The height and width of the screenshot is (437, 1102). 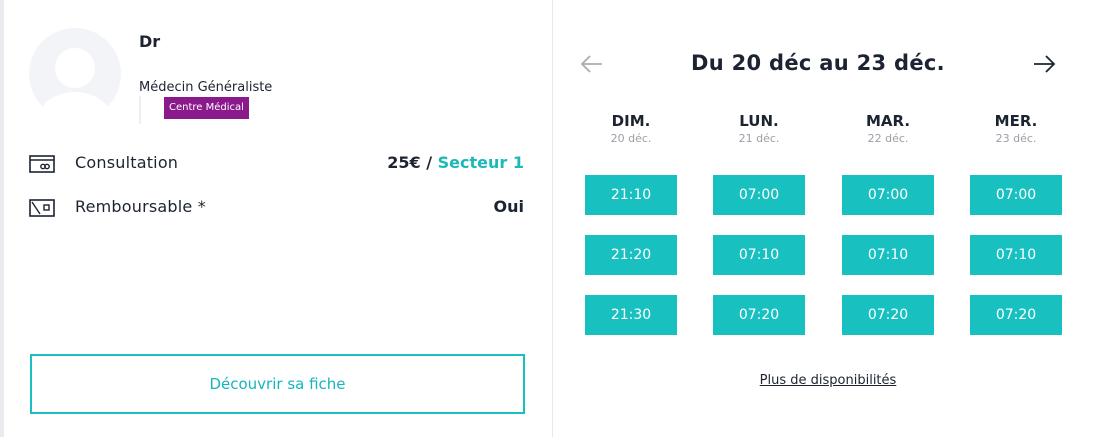 What do you see at coordinates (206, 108) in the screenshot?
I see `center-badge: Centre Médical` at bounding box center [206, 108].